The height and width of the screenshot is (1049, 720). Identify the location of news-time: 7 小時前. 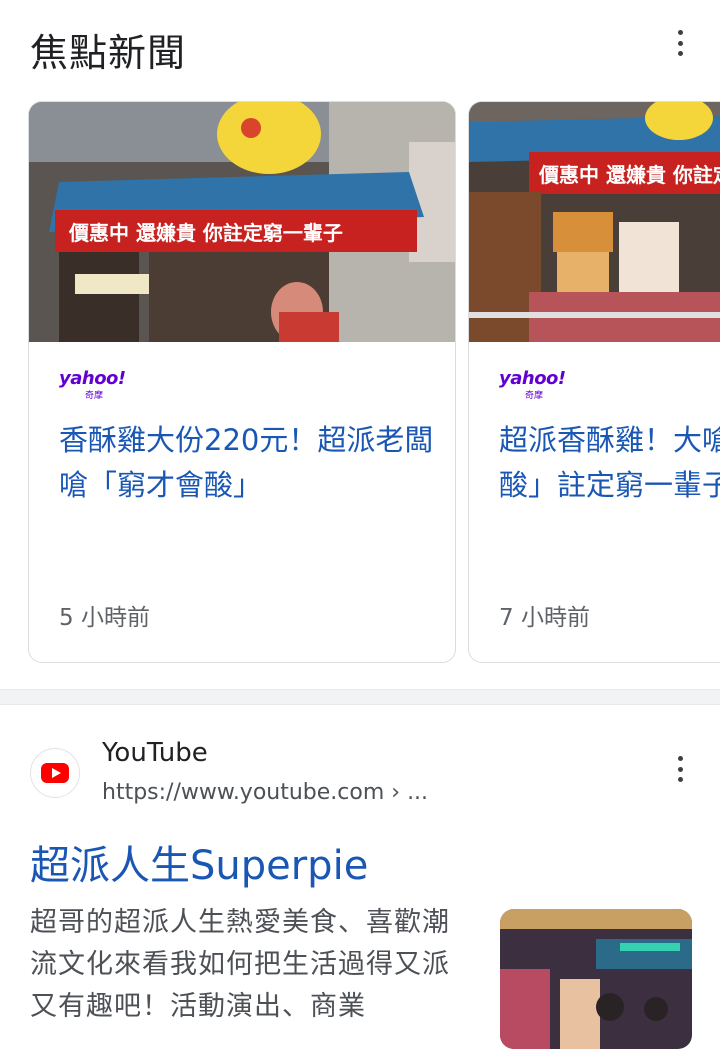
(544, 618).